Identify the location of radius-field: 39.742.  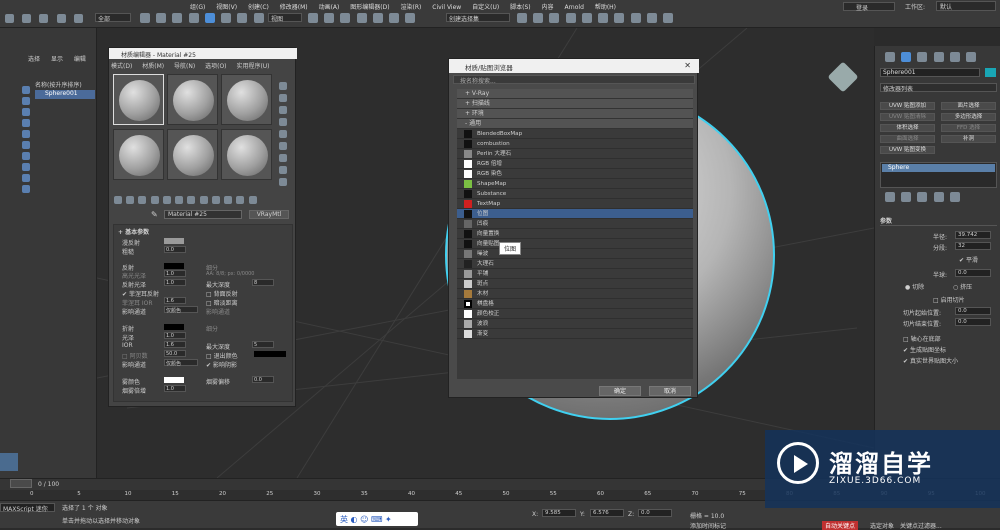
(973, 235).